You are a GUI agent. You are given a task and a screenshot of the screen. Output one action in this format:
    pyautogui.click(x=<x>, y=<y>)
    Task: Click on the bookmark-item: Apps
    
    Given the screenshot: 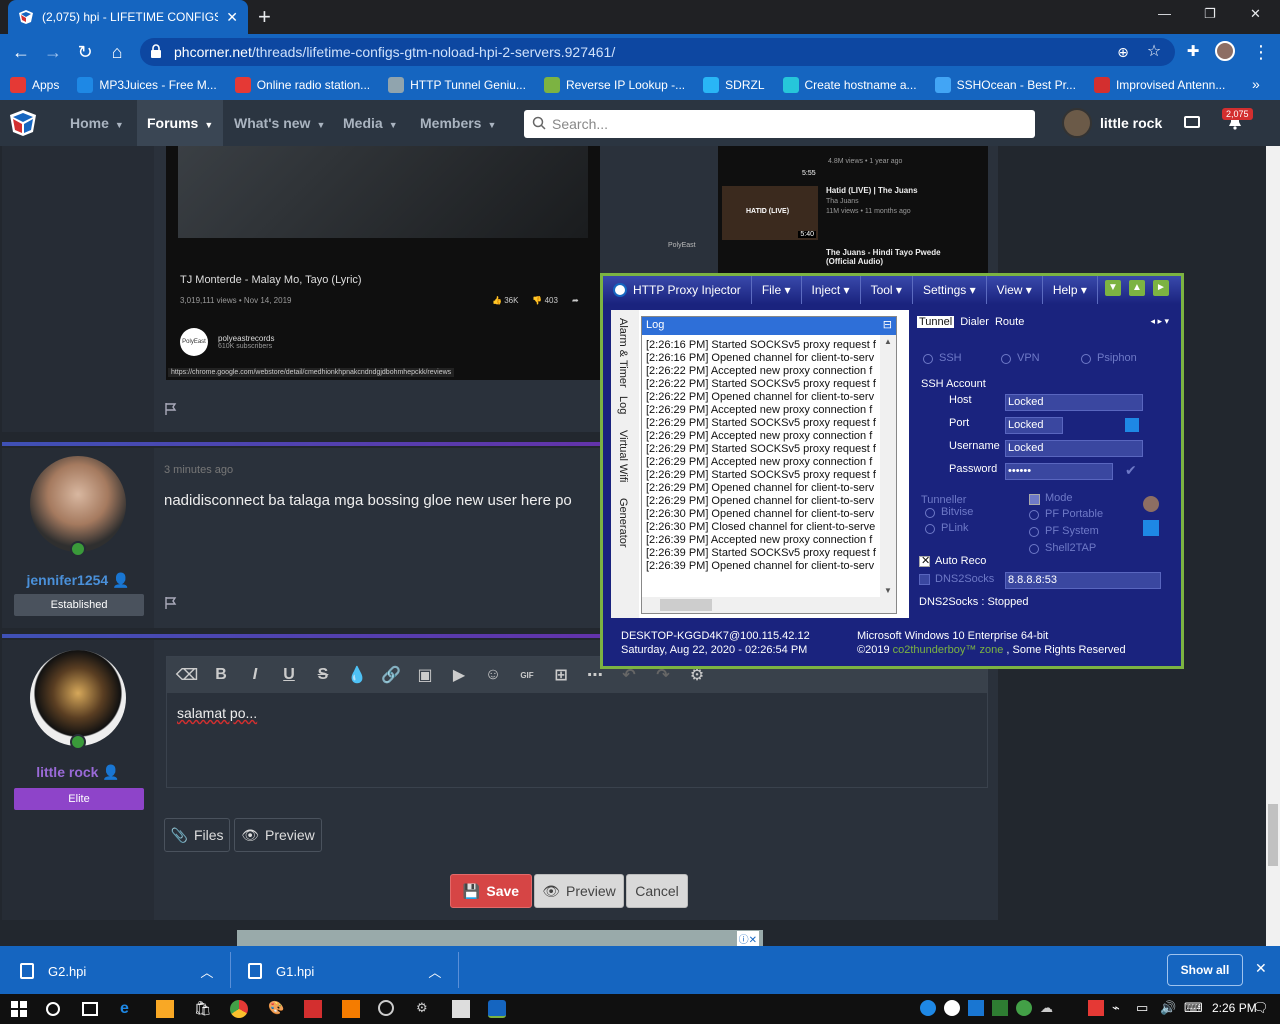 What is the action you would take?
    pyautogui.click(x=34, y=85)
    